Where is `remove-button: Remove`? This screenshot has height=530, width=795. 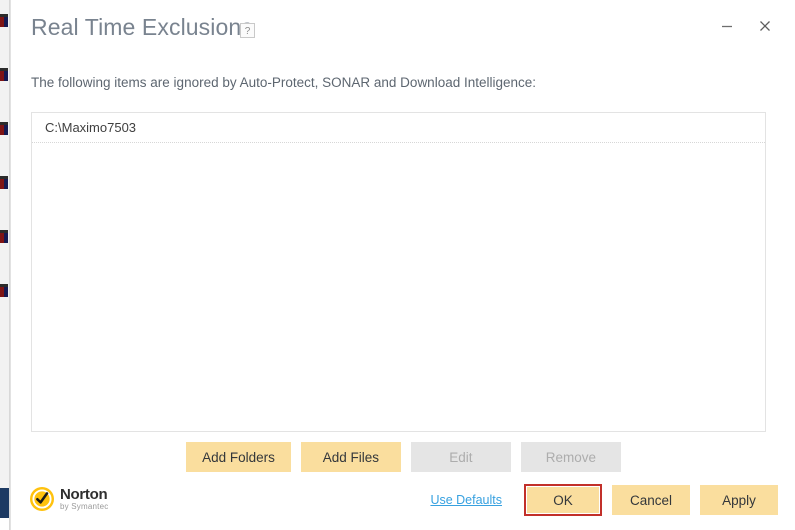 remove-button: Remove is located at coordinates (570, 457).